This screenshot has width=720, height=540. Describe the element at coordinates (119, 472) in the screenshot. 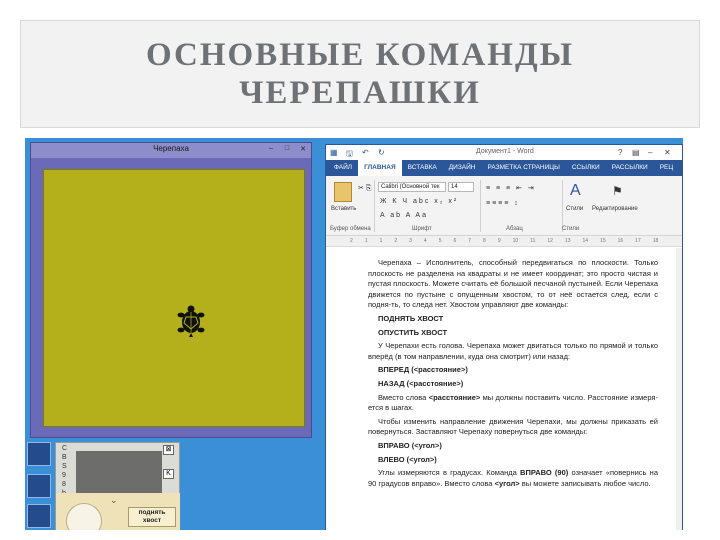

I see `panel-display` at that location.